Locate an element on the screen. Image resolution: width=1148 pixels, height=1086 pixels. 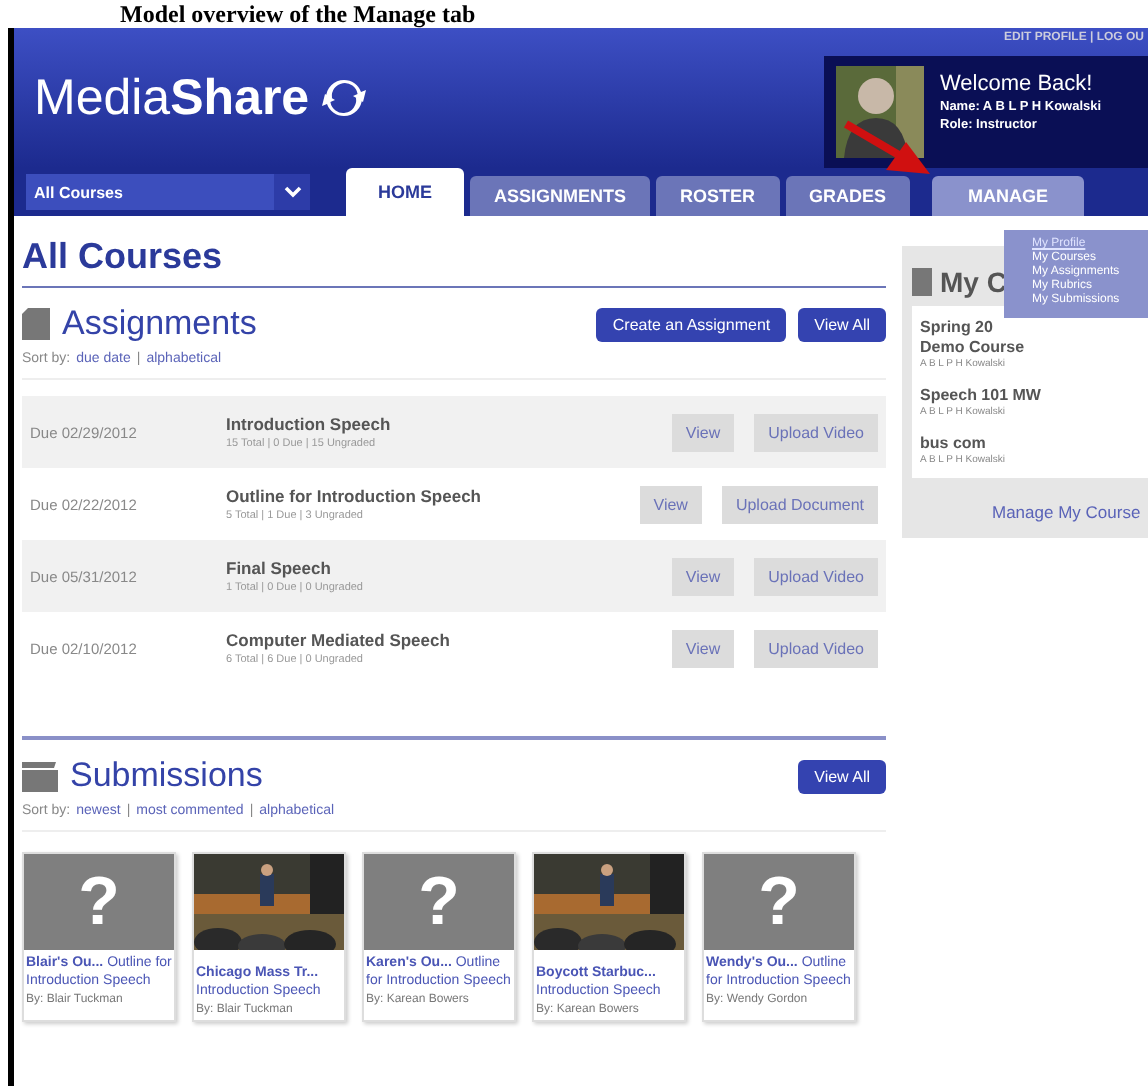
course-name: Speech 101 MW is located at coordinates (1030, 396).